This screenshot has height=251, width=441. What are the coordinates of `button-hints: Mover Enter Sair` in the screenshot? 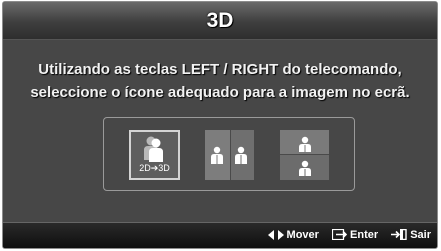 It's located at (344, 235).